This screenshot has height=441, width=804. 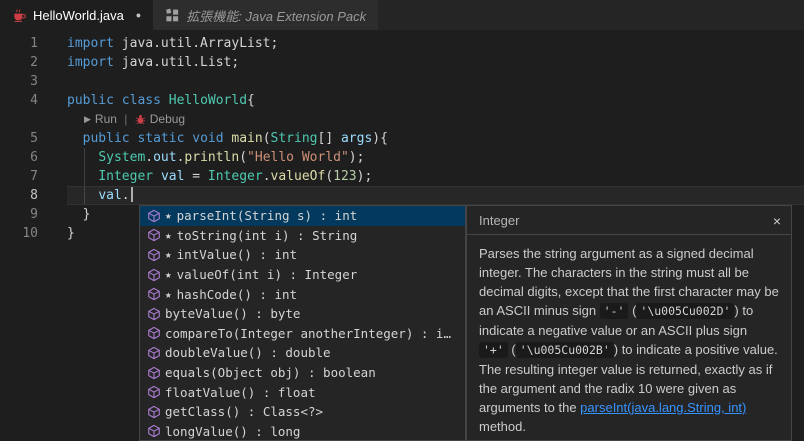 I want to click on suggest-item-label: doubleValue() : double, so click(x=248, y=353).